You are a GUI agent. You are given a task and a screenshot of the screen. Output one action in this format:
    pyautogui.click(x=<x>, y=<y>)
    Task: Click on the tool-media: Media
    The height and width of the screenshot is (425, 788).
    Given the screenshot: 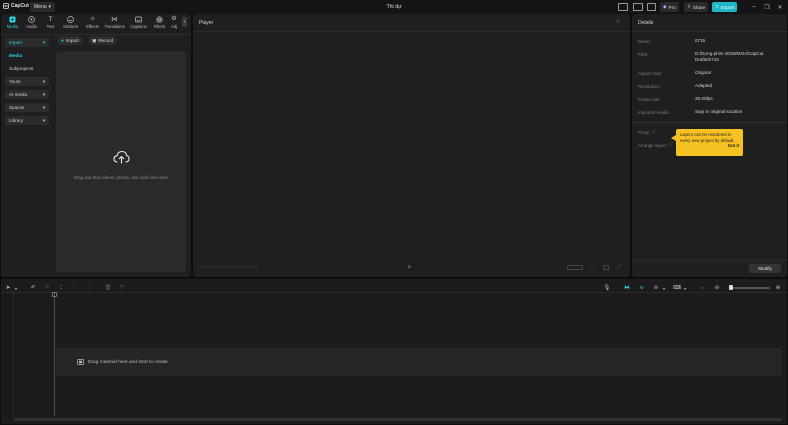 What is the action you would take?
    pyautogui.click(x=12, y=24)
    